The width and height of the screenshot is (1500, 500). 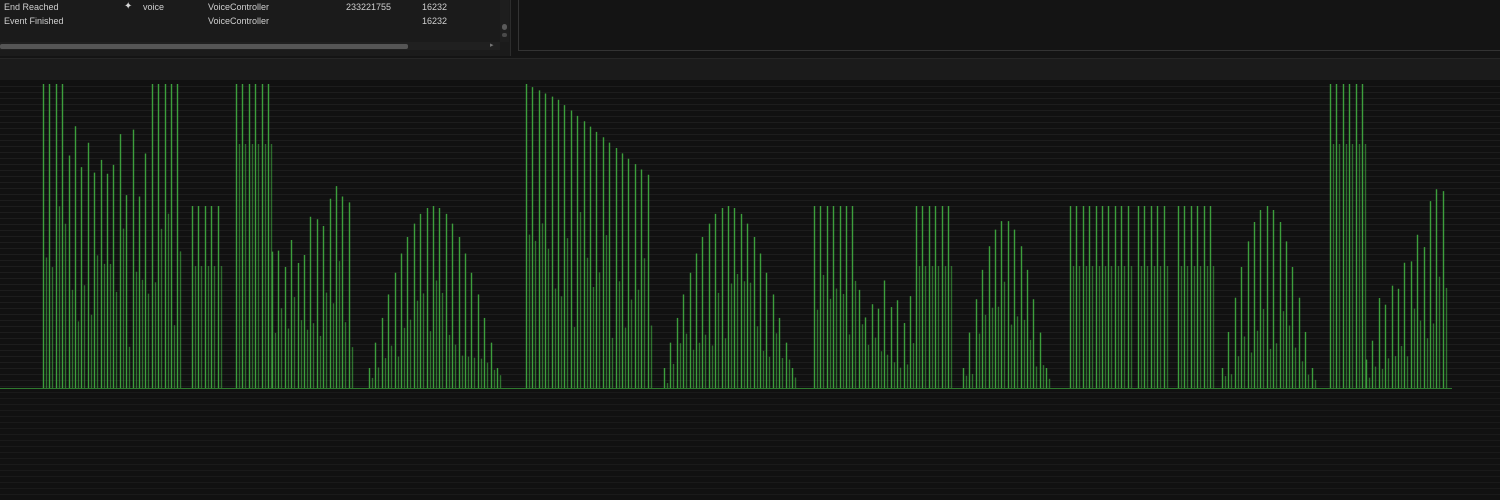 I want to click on vertical-scrollbar, so click(x=504, y=21).